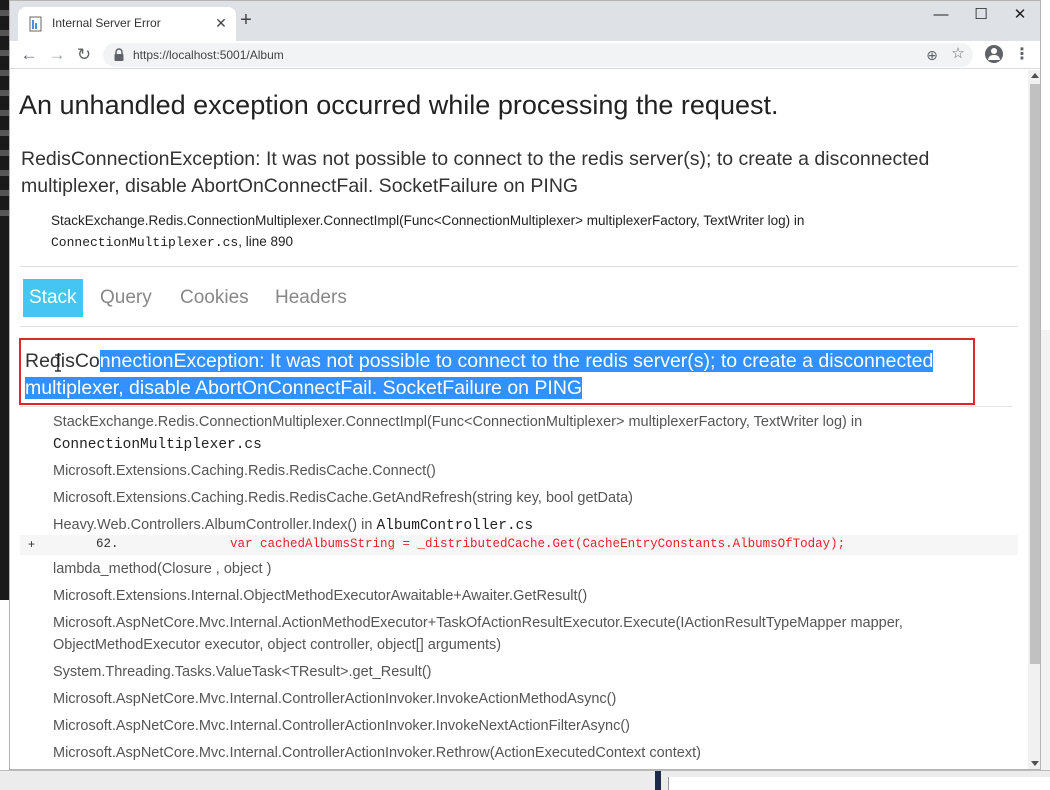 Image resolution: width=1050 pixels, height=790 pixels. Describe the element at coordinates (1020, 15) in the screenshot. I see `close-window-button: ✕` at that location.